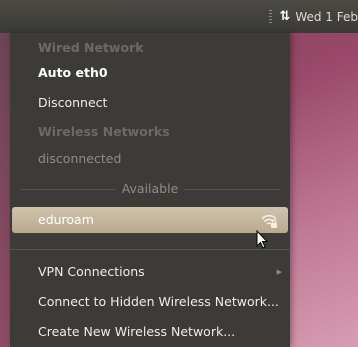  I want to click on panel-separator, so click(271, 16).